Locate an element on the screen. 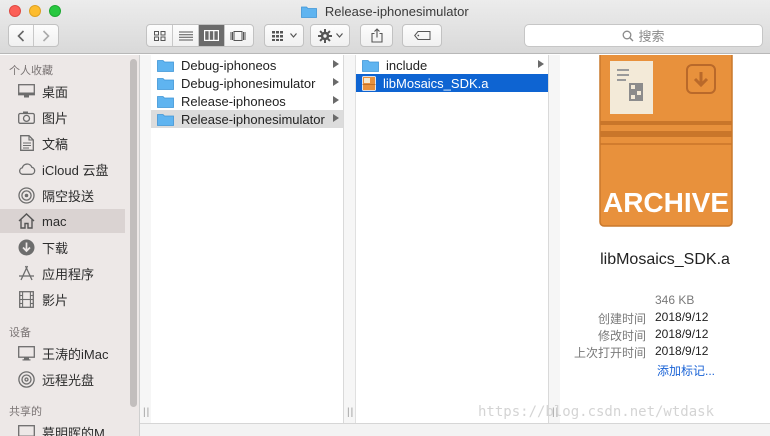 This screenshot has height=436, width=770. sidebar-item-documents: 文稿 is located at coordinates (62, 143).